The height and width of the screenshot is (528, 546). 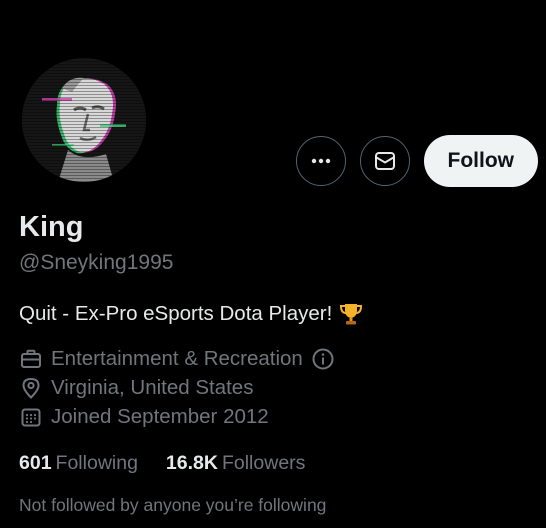 I want to click on profile-avatar, so click(x=84, y=120).